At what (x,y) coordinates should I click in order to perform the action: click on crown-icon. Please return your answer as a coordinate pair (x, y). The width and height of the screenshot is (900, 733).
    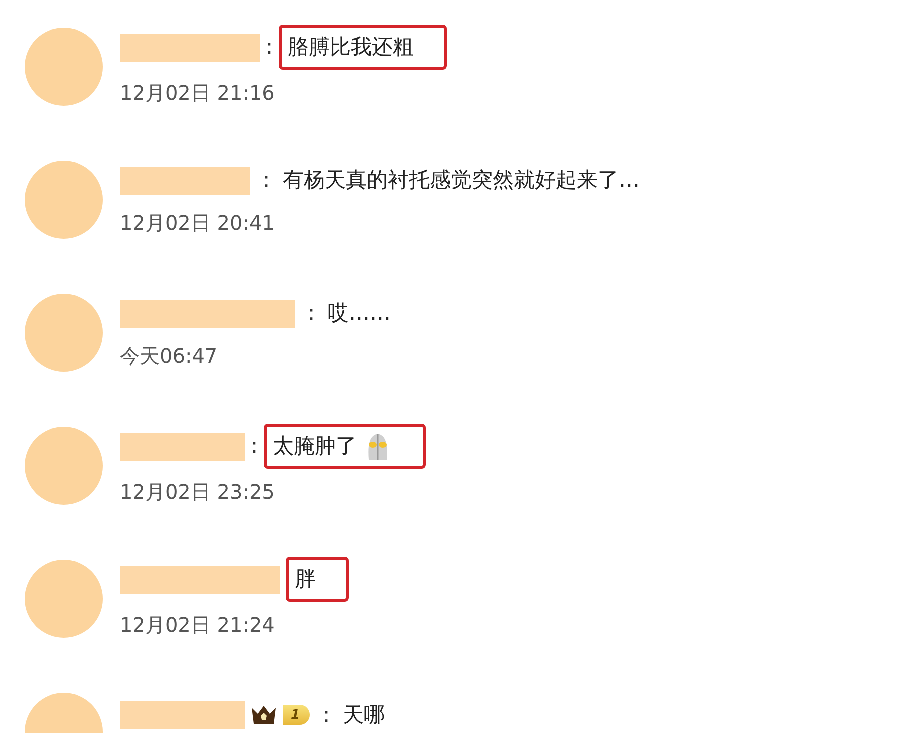
    Looking at the image, I should click on (264, 715).